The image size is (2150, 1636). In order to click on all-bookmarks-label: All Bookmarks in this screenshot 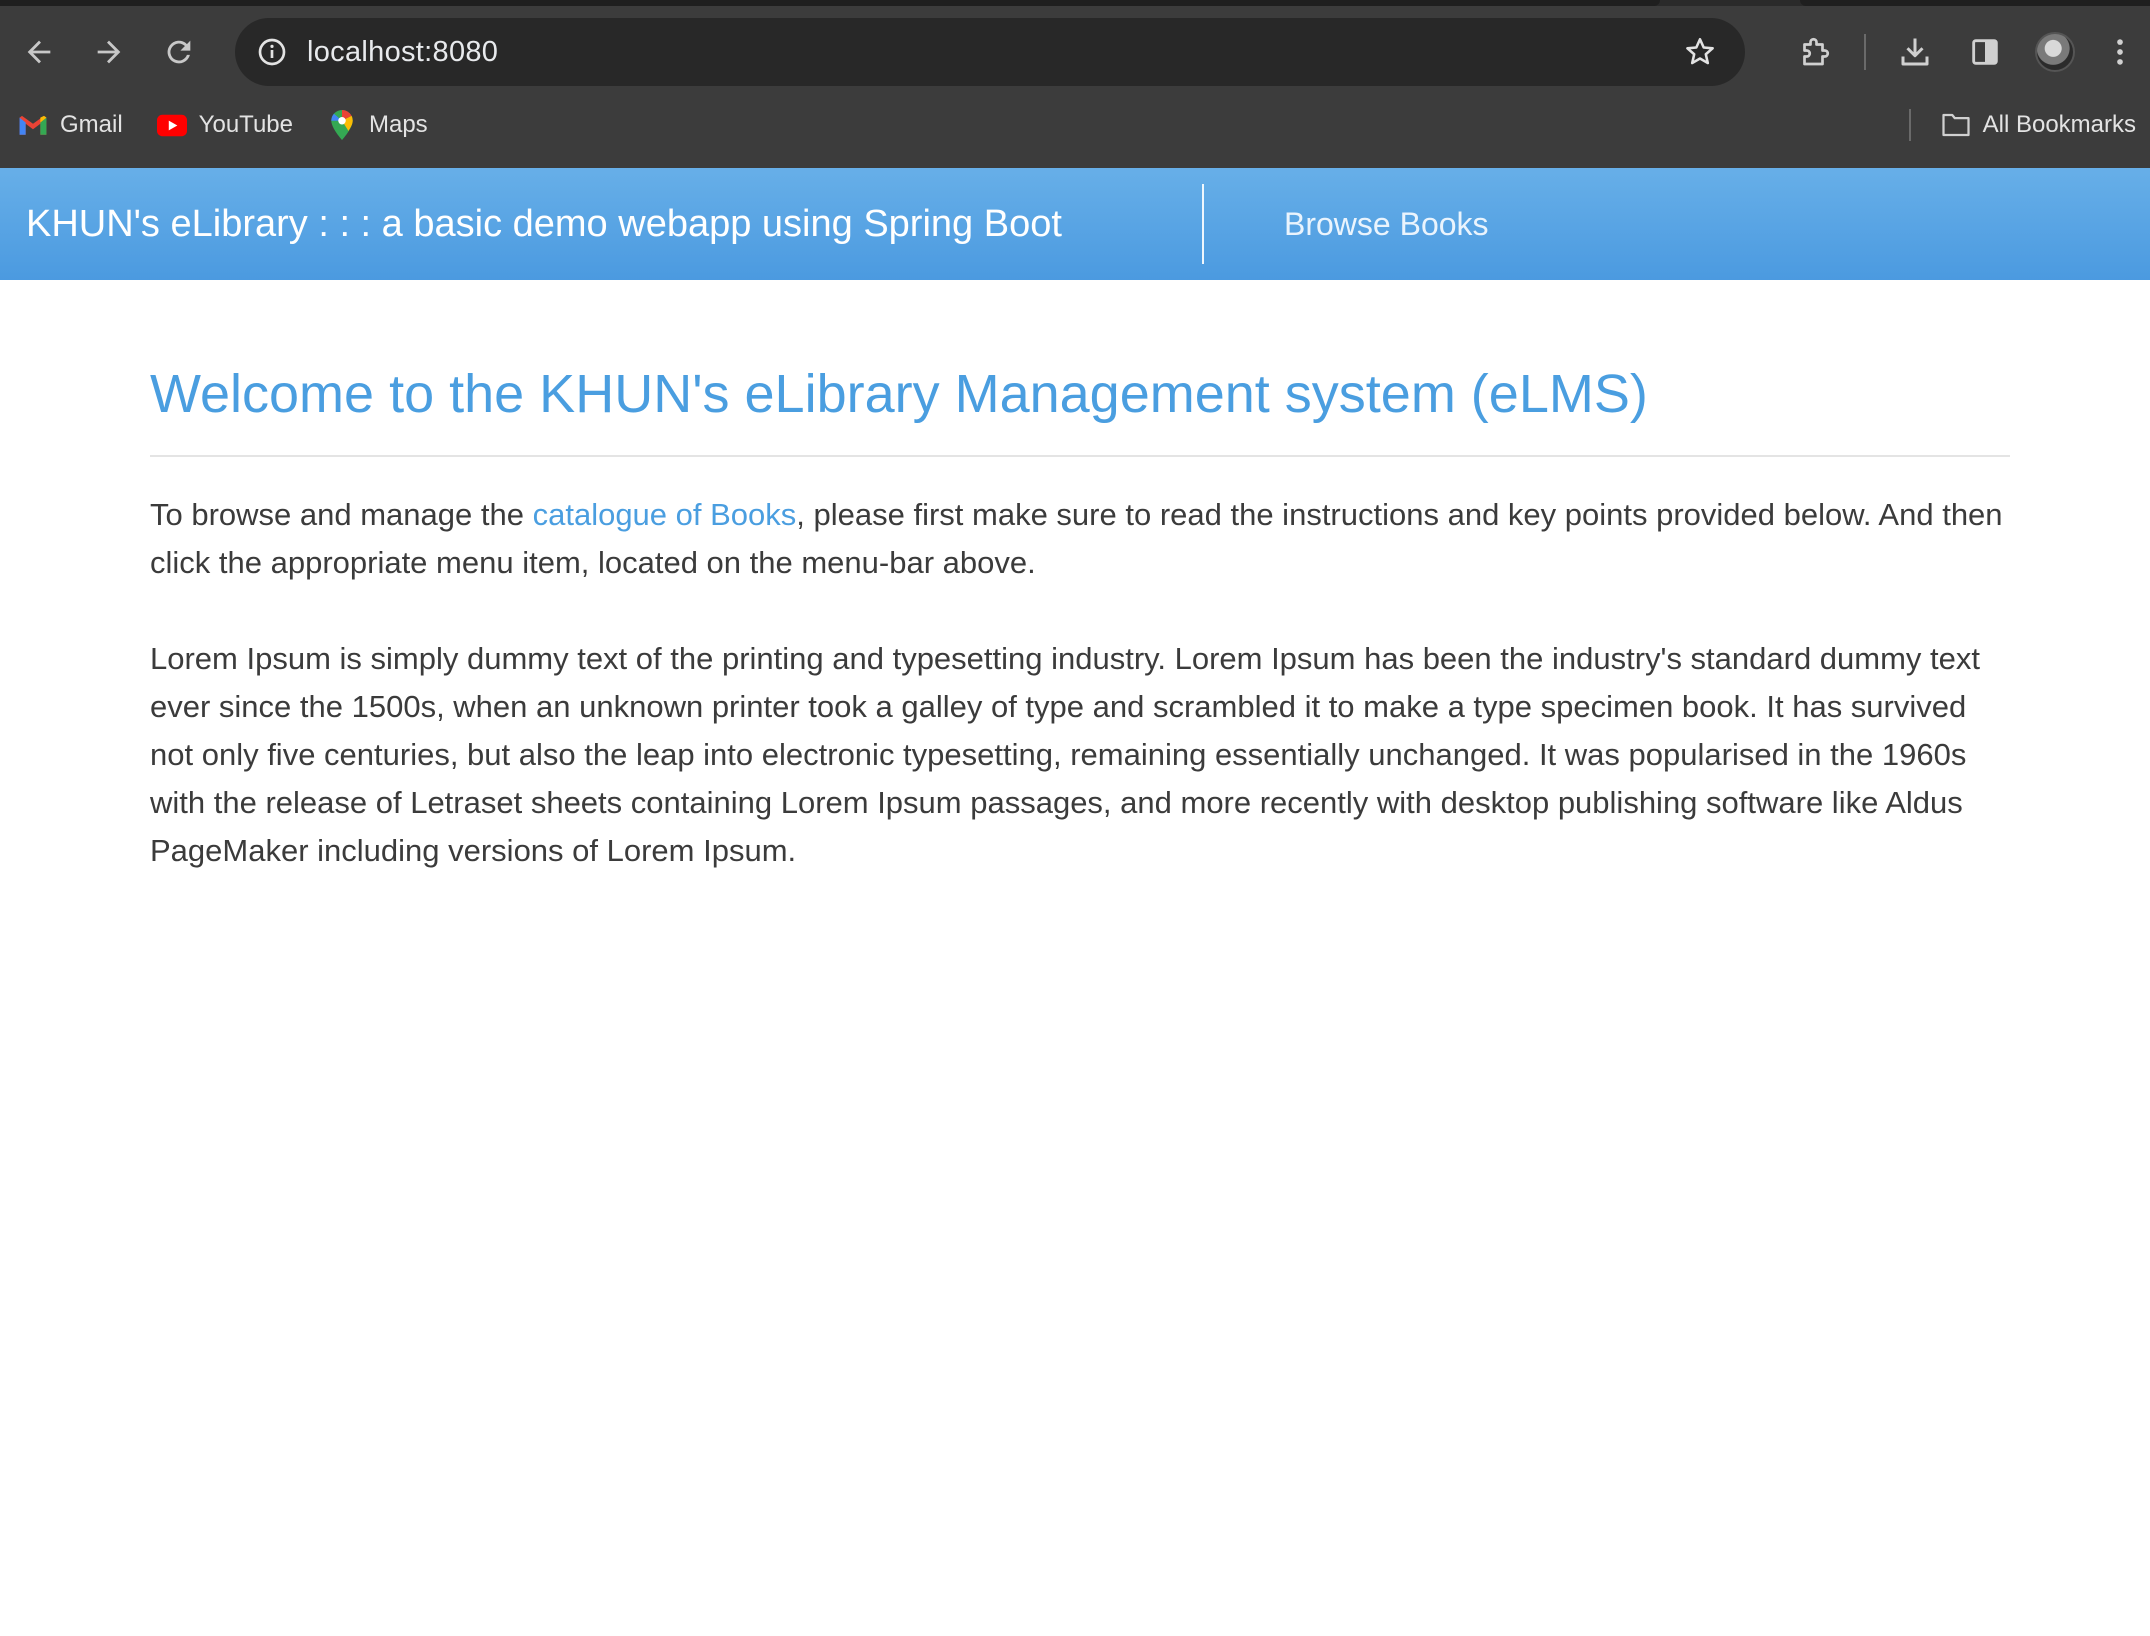, I will do `click(2059, 124)`.